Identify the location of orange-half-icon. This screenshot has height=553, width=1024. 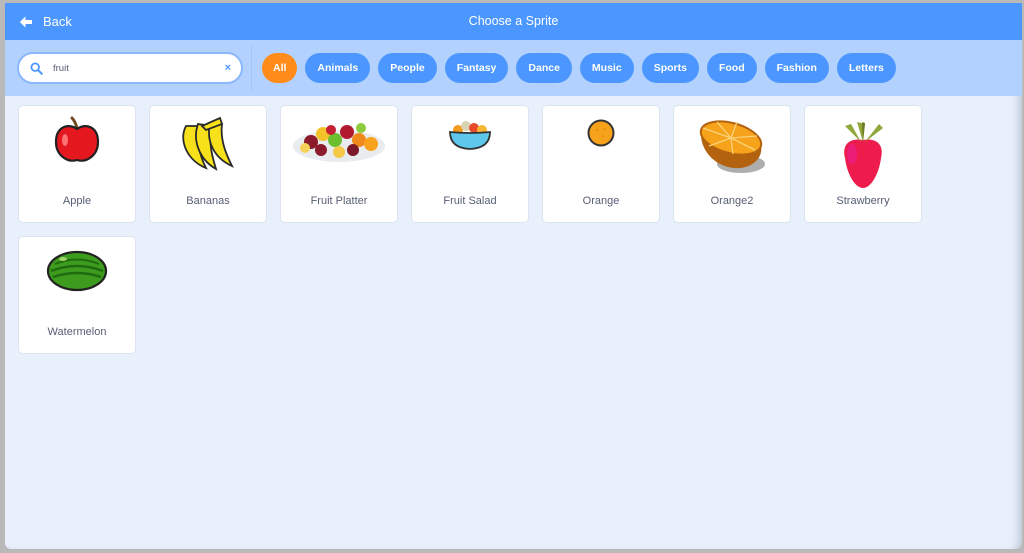
(732, 146).